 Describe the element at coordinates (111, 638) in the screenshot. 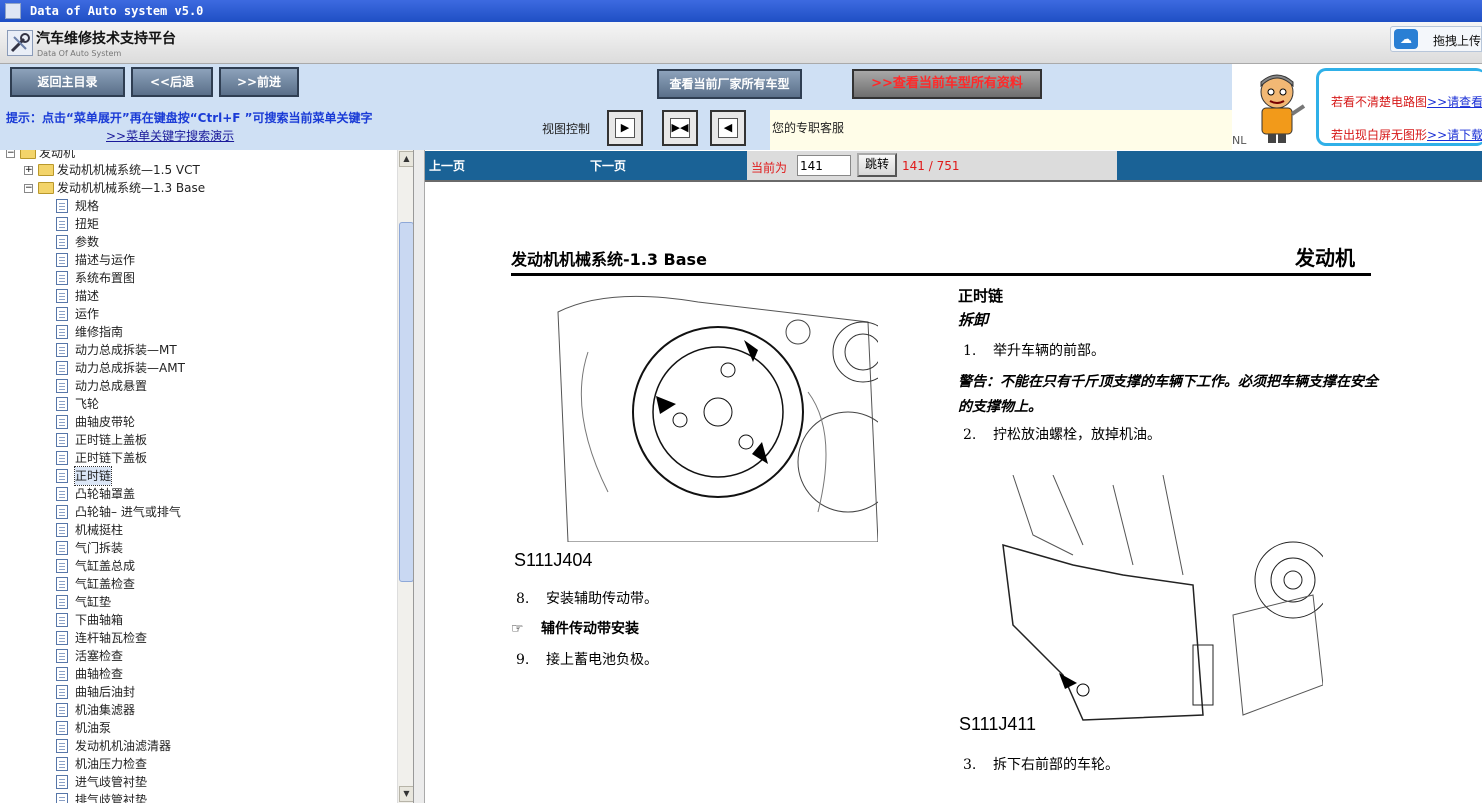

I see `tree-leaf-label: 连杆轴瓦检查` at that location.